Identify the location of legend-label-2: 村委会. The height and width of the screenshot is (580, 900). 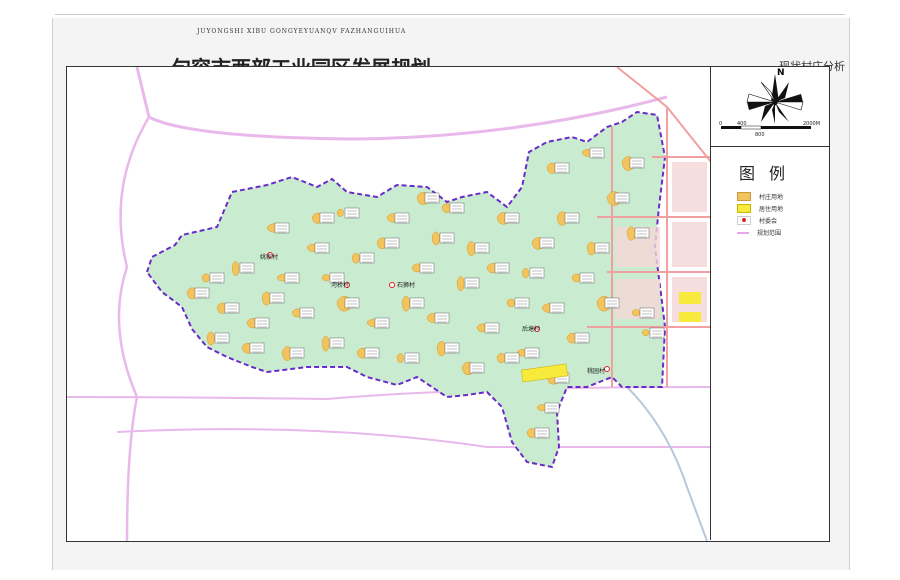
(768, 221).